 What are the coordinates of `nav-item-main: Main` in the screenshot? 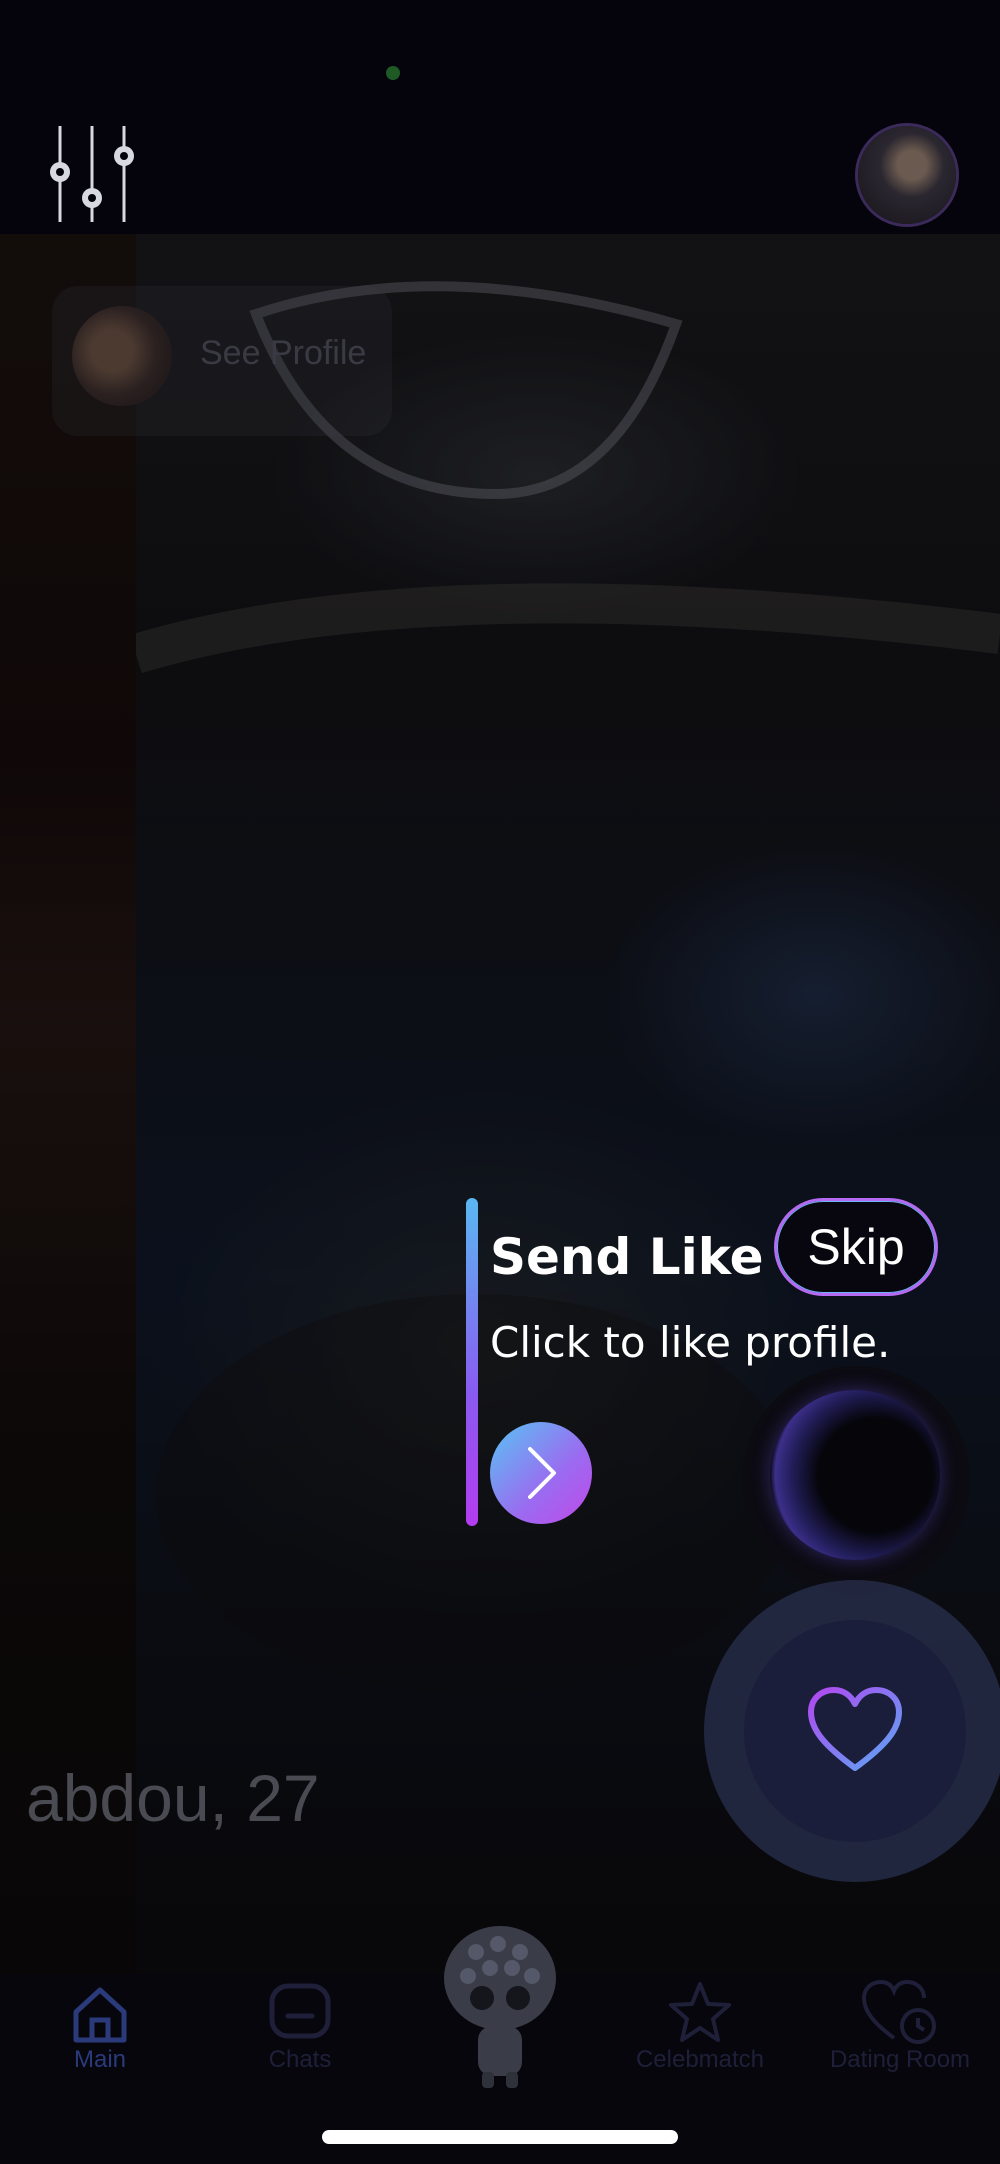 It's located at (100, 2034).